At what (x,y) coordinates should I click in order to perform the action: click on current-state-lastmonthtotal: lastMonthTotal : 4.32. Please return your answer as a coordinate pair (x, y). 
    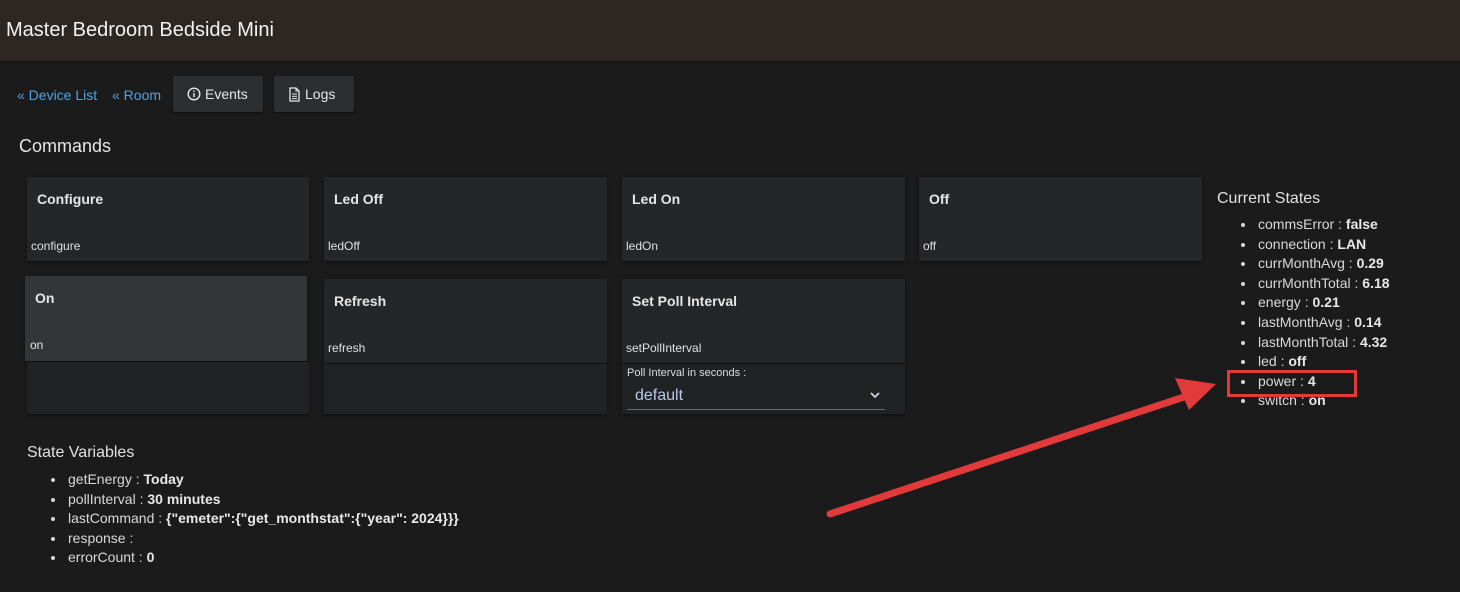
    Looking at the image, I should click on (1315, 344).